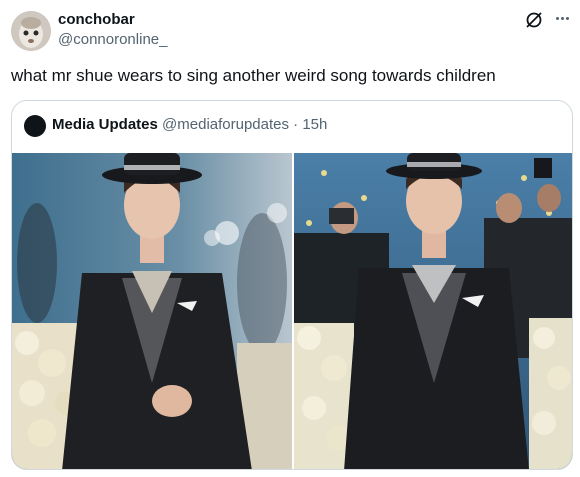 The width and height of the screenshot is (580, 477). I want to click on quoted-header: Media Updates @mediaforupdates · 15h, so click(189, 125).